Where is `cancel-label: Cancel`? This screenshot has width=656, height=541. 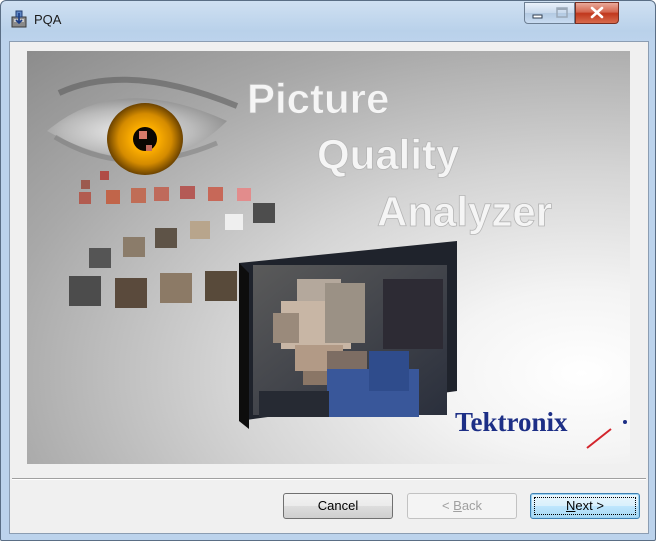
cancel-label: Cancel is located at coordinates (338, 505).